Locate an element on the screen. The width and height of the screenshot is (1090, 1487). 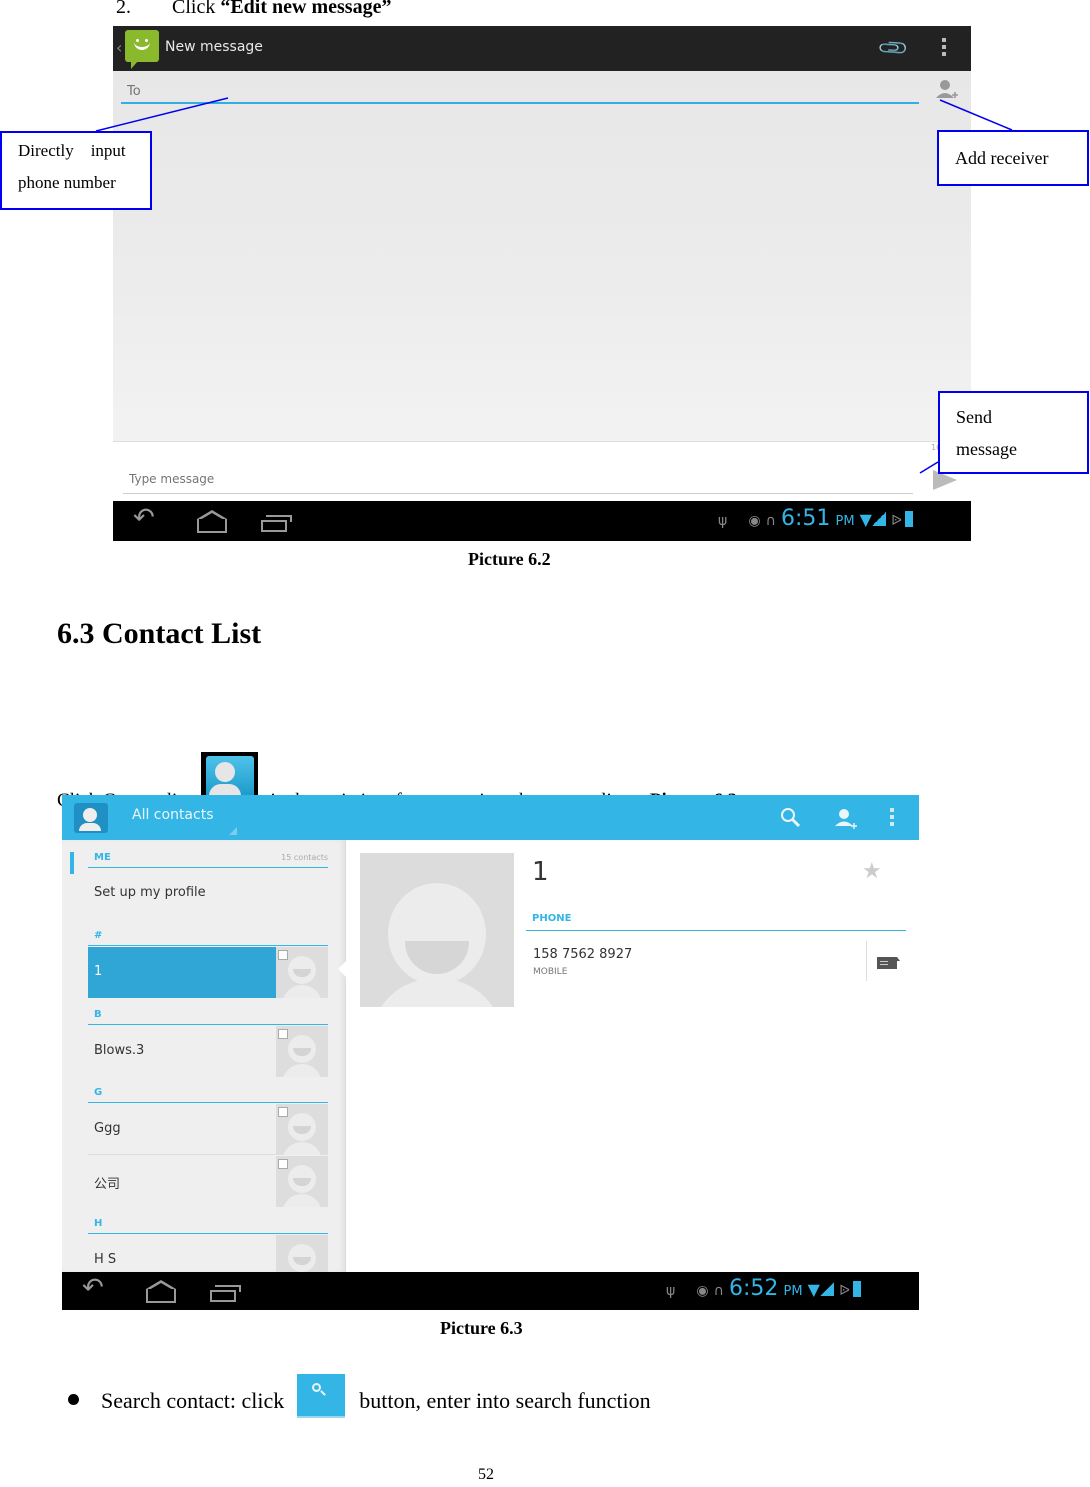
back-chevron-icon: ‹ is located at coordinates (119, 47).